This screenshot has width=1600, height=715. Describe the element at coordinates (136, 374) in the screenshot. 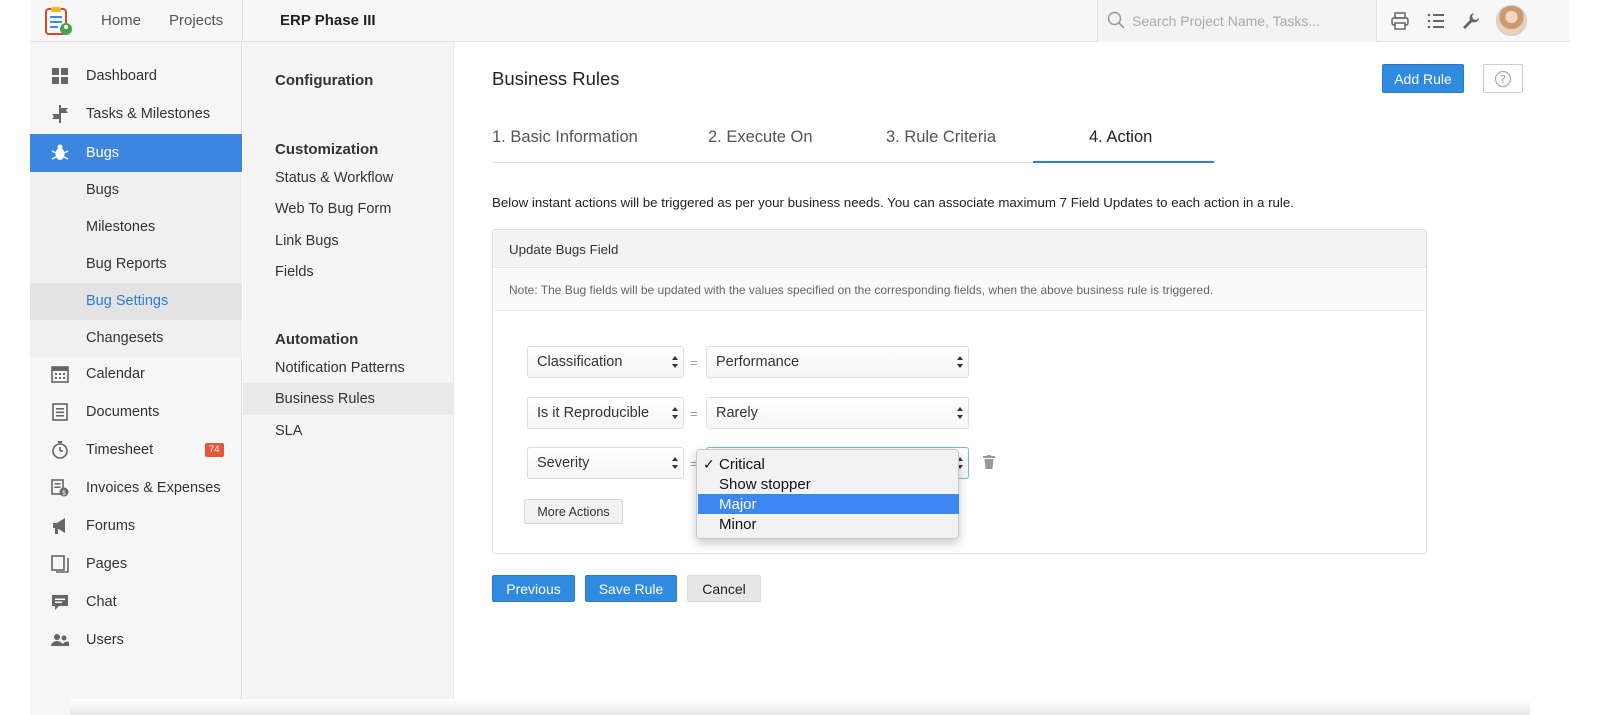

I see `sidebar-item-calendar: Calendar` at that location.